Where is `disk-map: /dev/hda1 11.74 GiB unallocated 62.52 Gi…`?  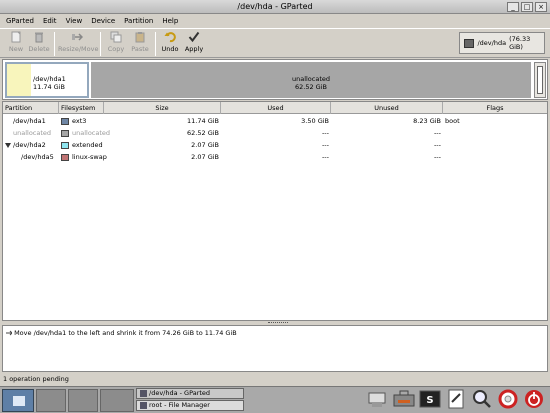
disk-map: /dev/hda1 11.74 GiB unallocated 62.52 Gi… is located at coordinates (275, 79).